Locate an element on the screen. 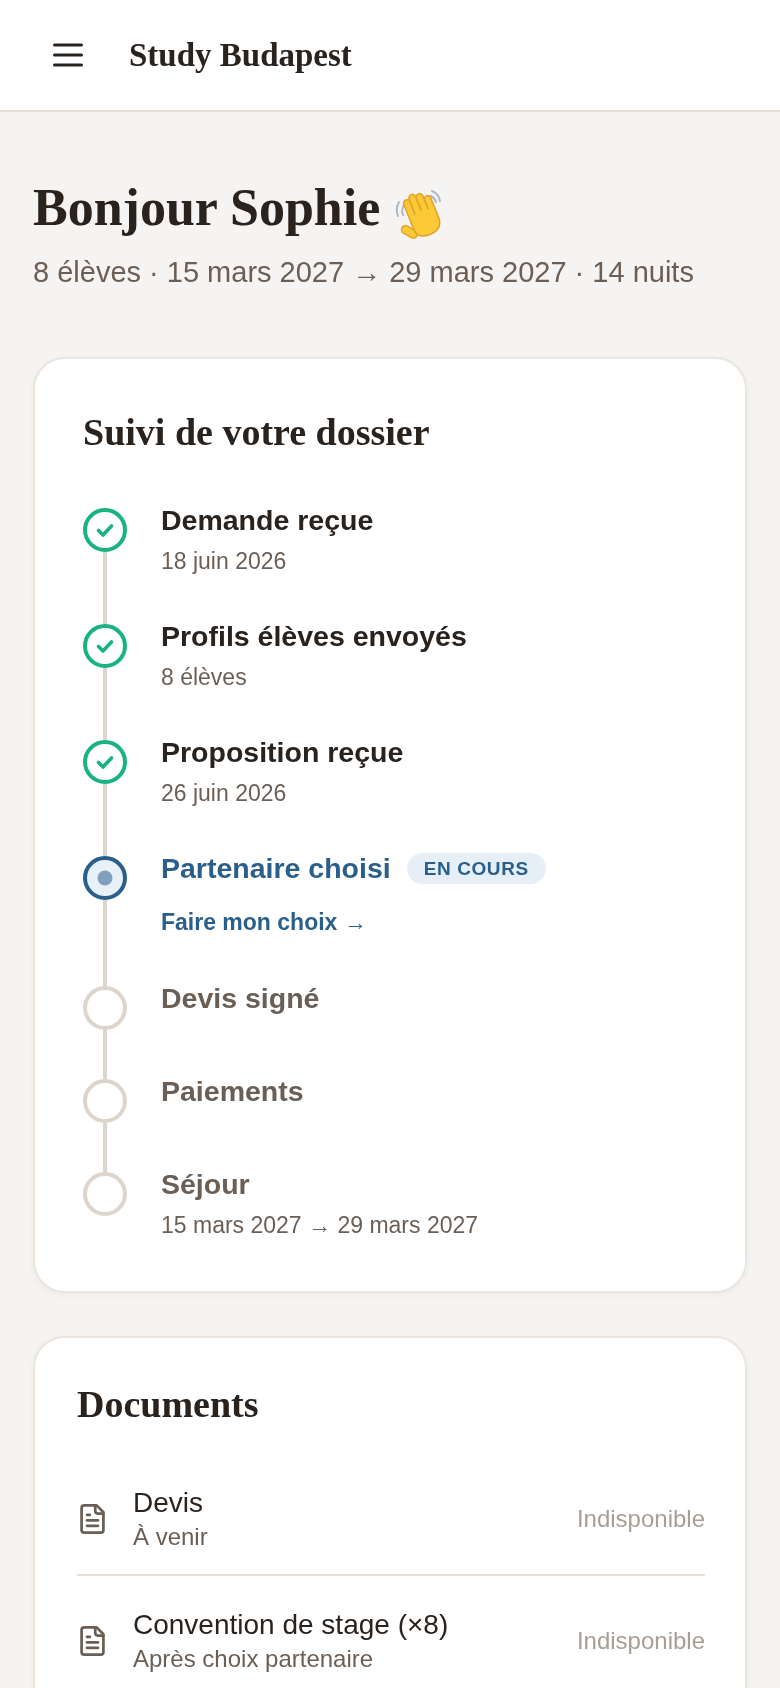 The width and height of the screenshot is (780, 1688). menu-icon is located at coordinates (68, 55).